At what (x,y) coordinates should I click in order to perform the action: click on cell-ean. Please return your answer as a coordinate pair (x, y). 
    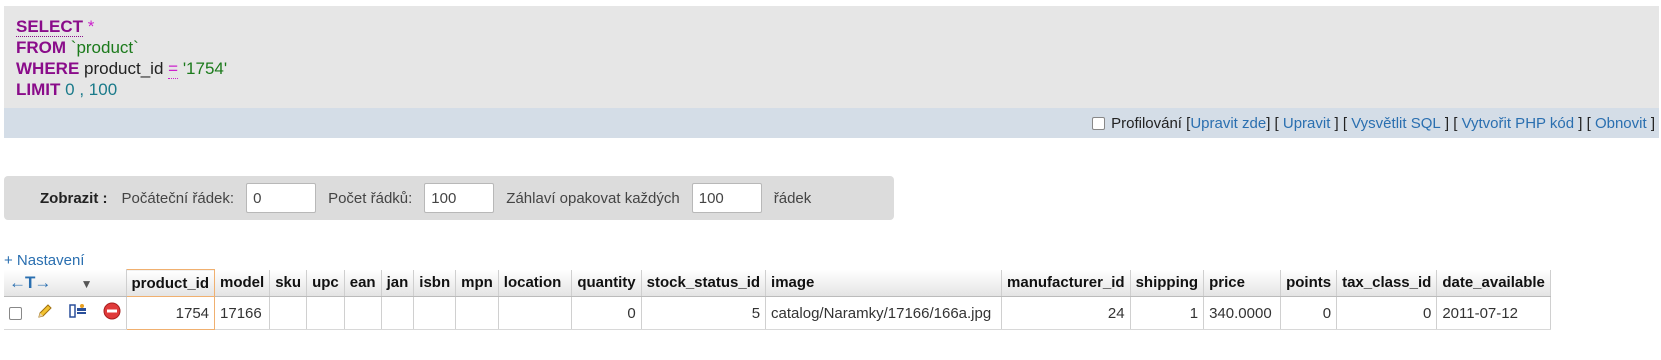
    Looking at the image, I should click on (363, 313).